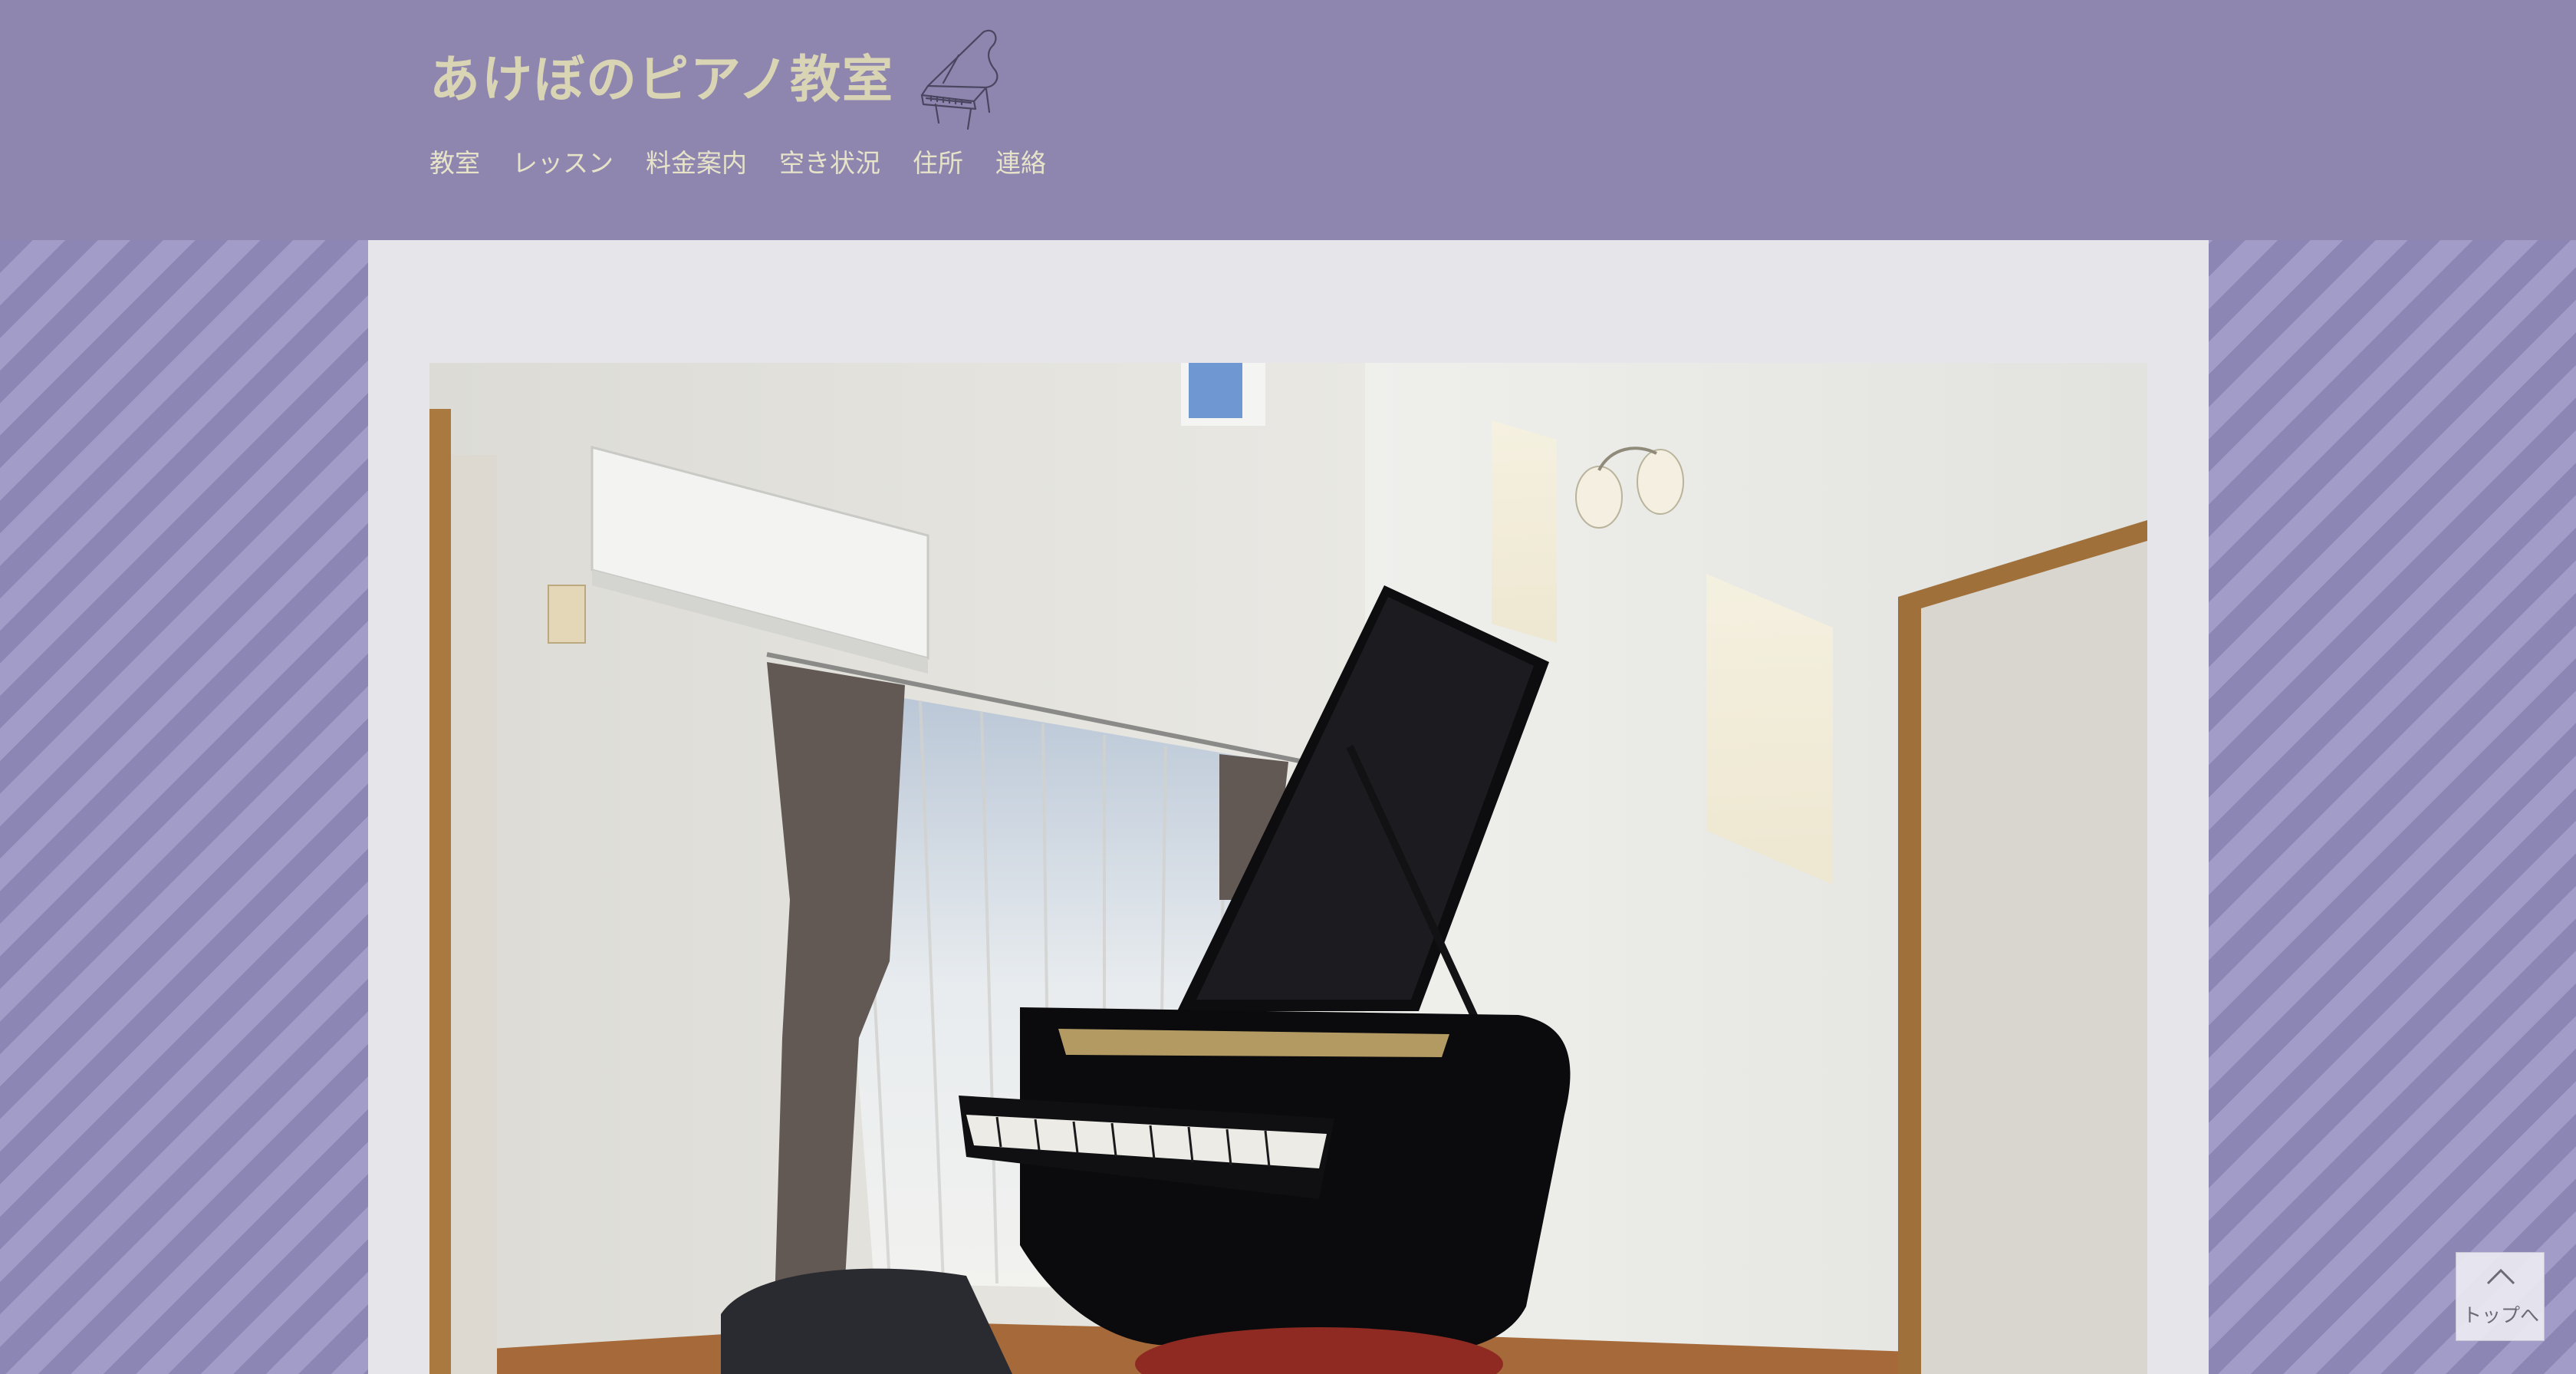 The width and height of the screenshot is (2576, 1374). What do you see at coordinates (2500, 1296) in the screenshot?
I see `back-to-top-button: トップへ` at bounding box center [2500, 1296].